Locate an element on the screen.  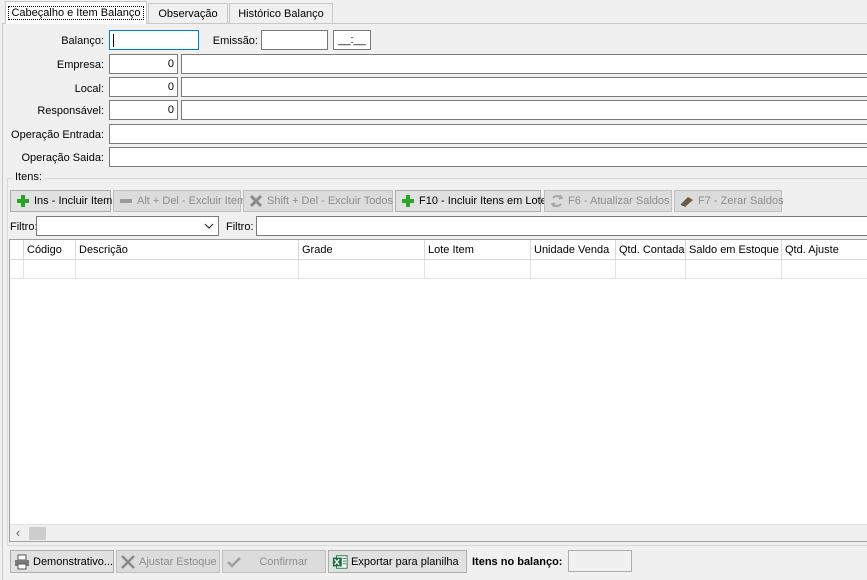
confirmar-button: Confirmar is located at coordinates (274, 561).